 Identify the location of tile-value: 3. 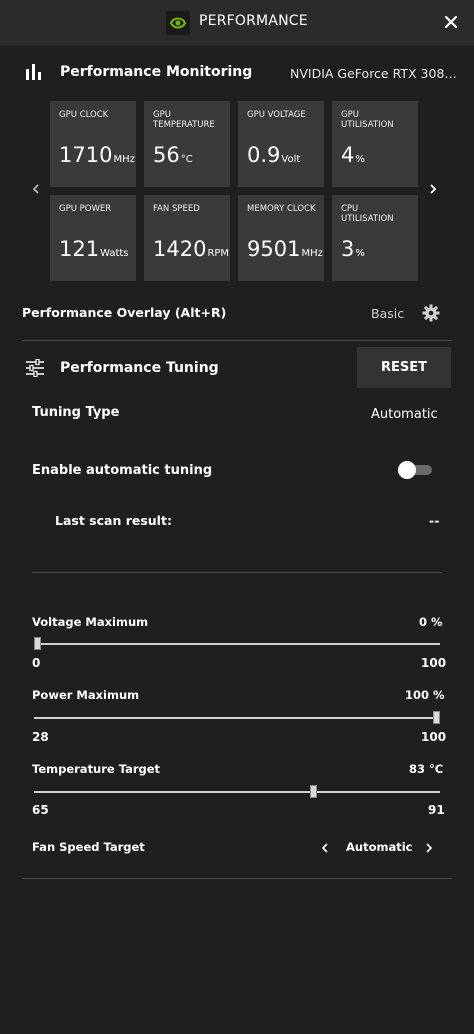
(348, 249).